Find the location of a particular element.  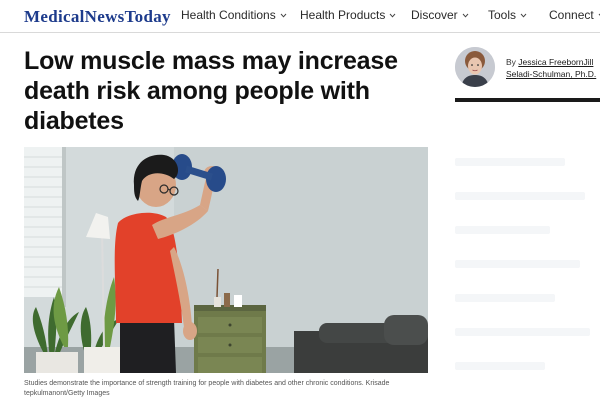

nav-health-conditions: Health Conditions is located at coordinates (234, 15).